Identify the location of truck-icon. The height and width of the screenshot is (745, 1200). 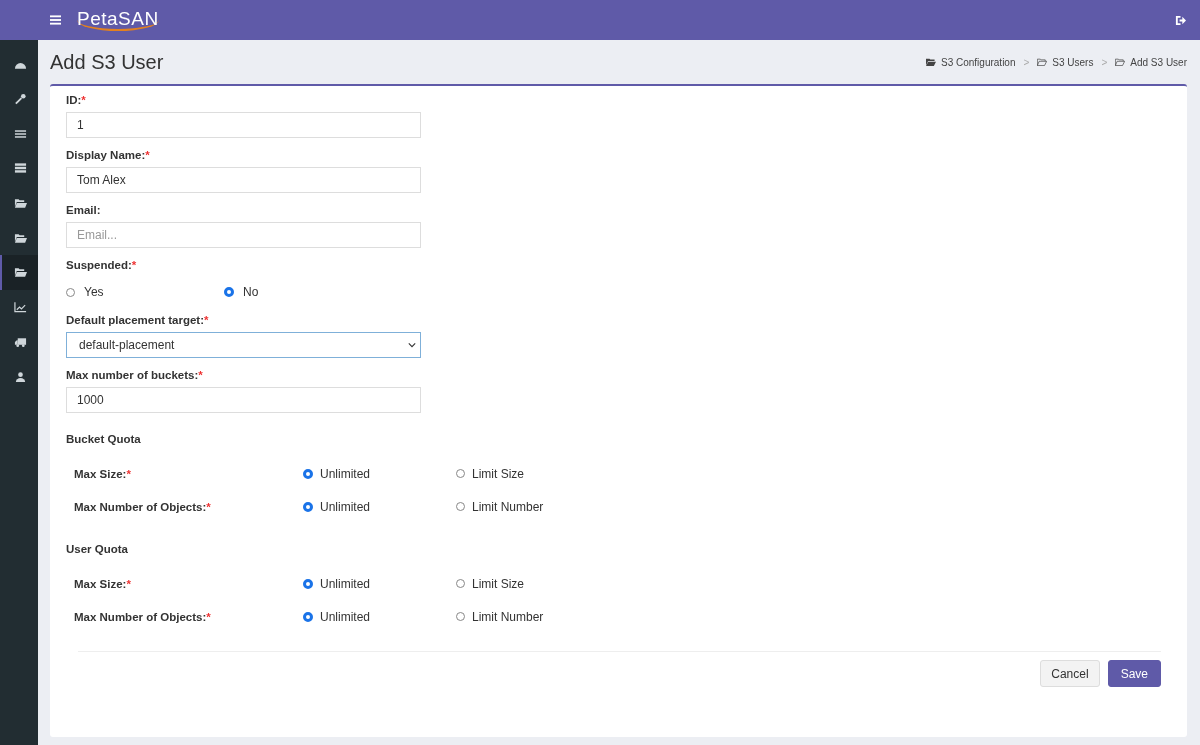
(20, 341).